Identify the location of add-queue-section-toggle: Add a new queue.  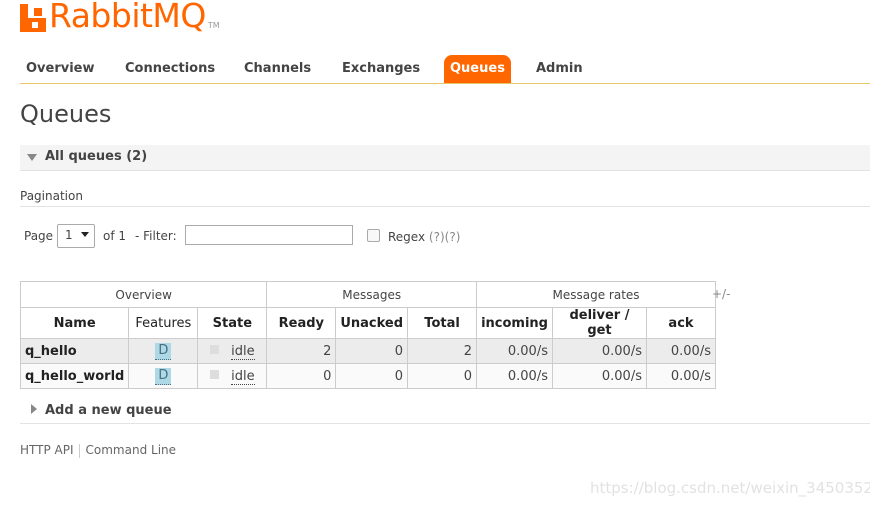
(445, 411).